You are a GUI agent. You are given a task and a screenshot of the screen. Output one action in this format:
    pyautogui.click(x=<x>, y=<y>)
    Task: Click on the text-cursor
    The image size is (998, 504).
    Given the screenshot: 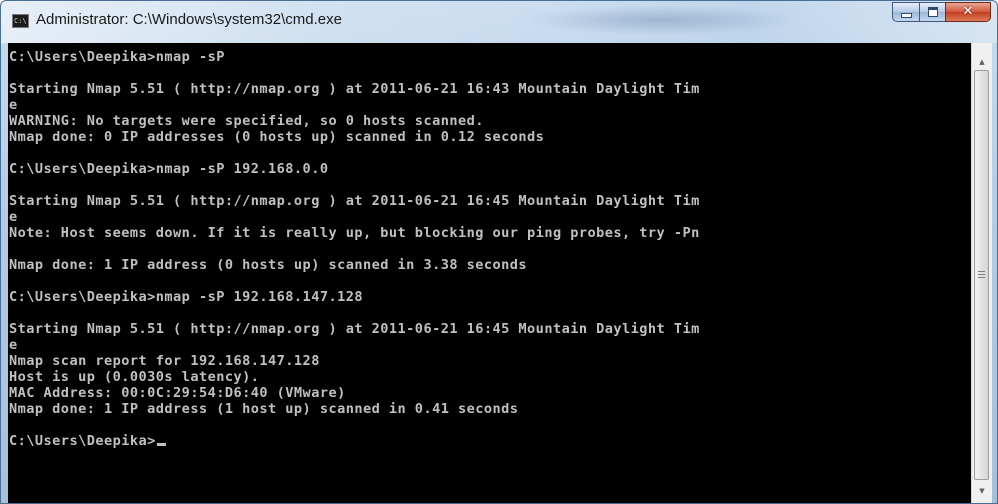 What is the action you would take?
    pyautogui.click(x=161, y=444)
    